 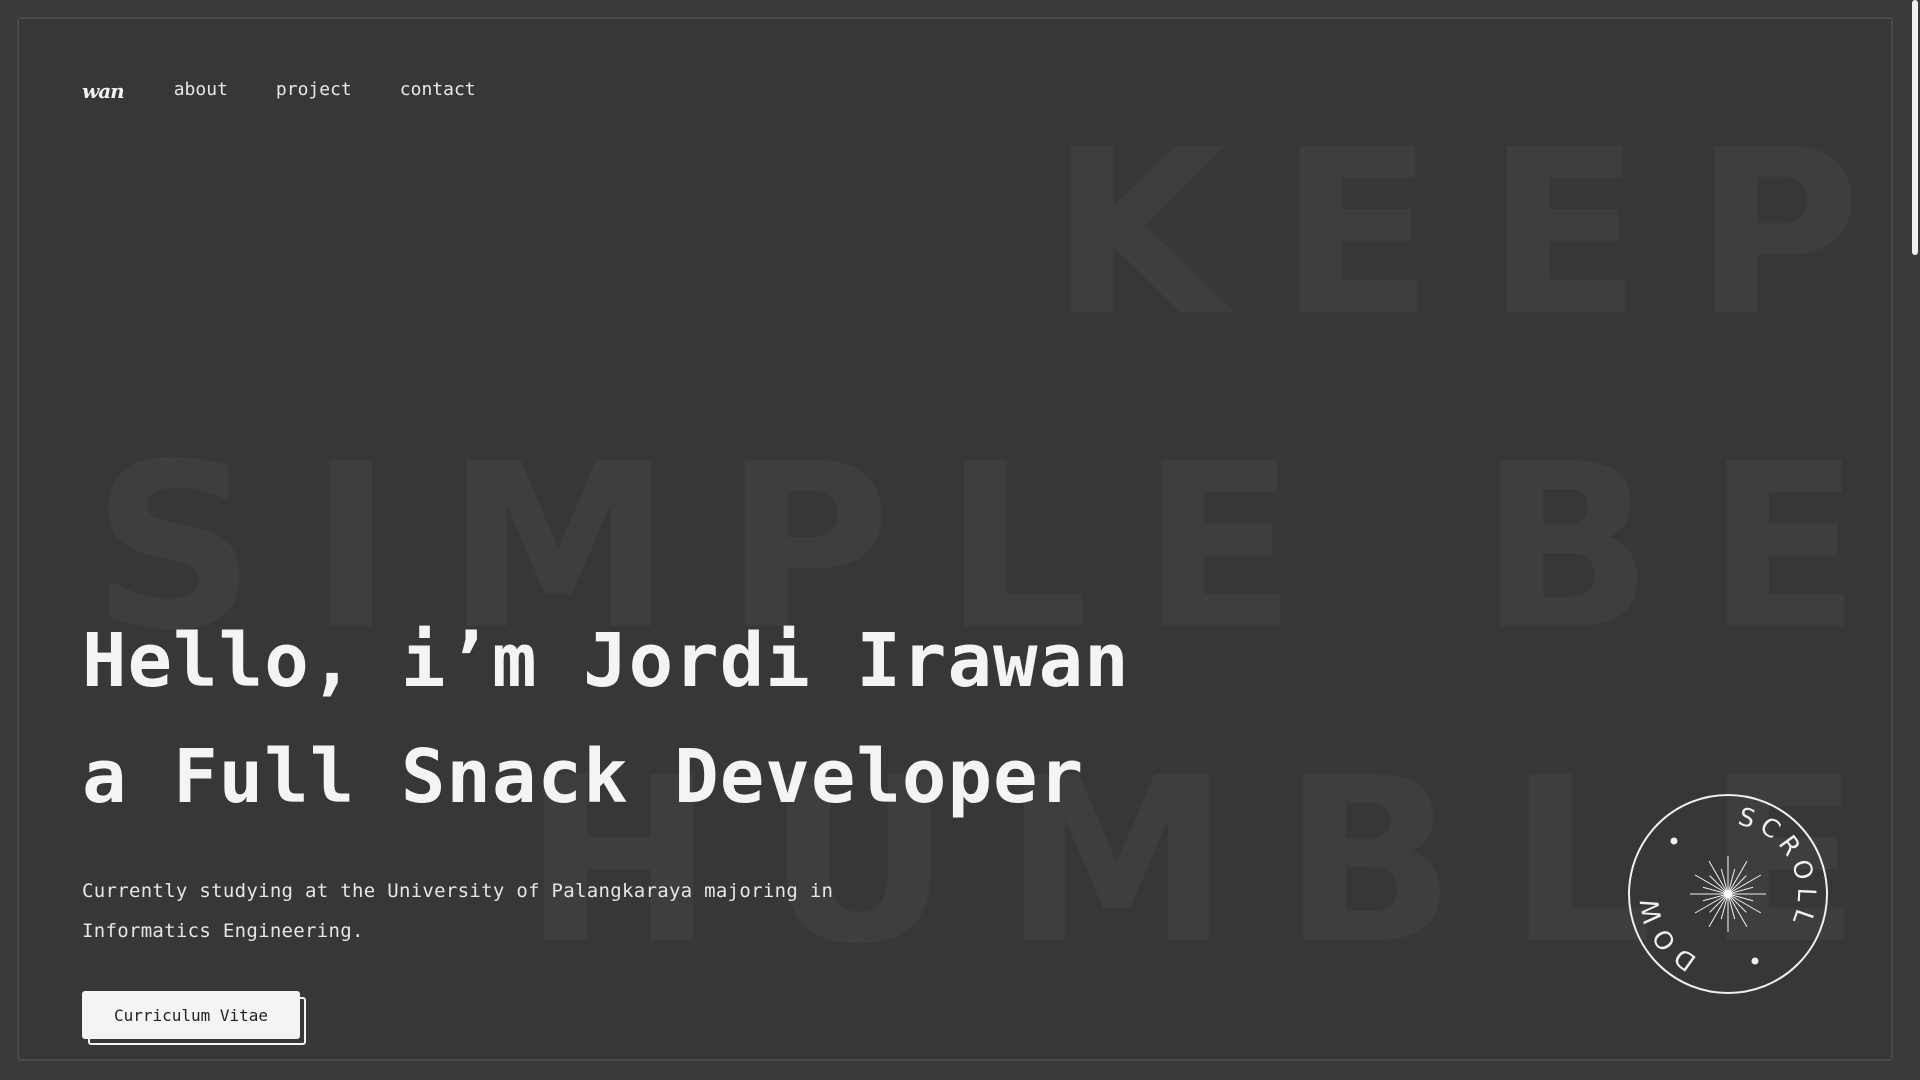 What do you see at coordinates (438, 89) in the screenshot?
I see `nav-link-contact: contact` at bounding box center [438, 89].